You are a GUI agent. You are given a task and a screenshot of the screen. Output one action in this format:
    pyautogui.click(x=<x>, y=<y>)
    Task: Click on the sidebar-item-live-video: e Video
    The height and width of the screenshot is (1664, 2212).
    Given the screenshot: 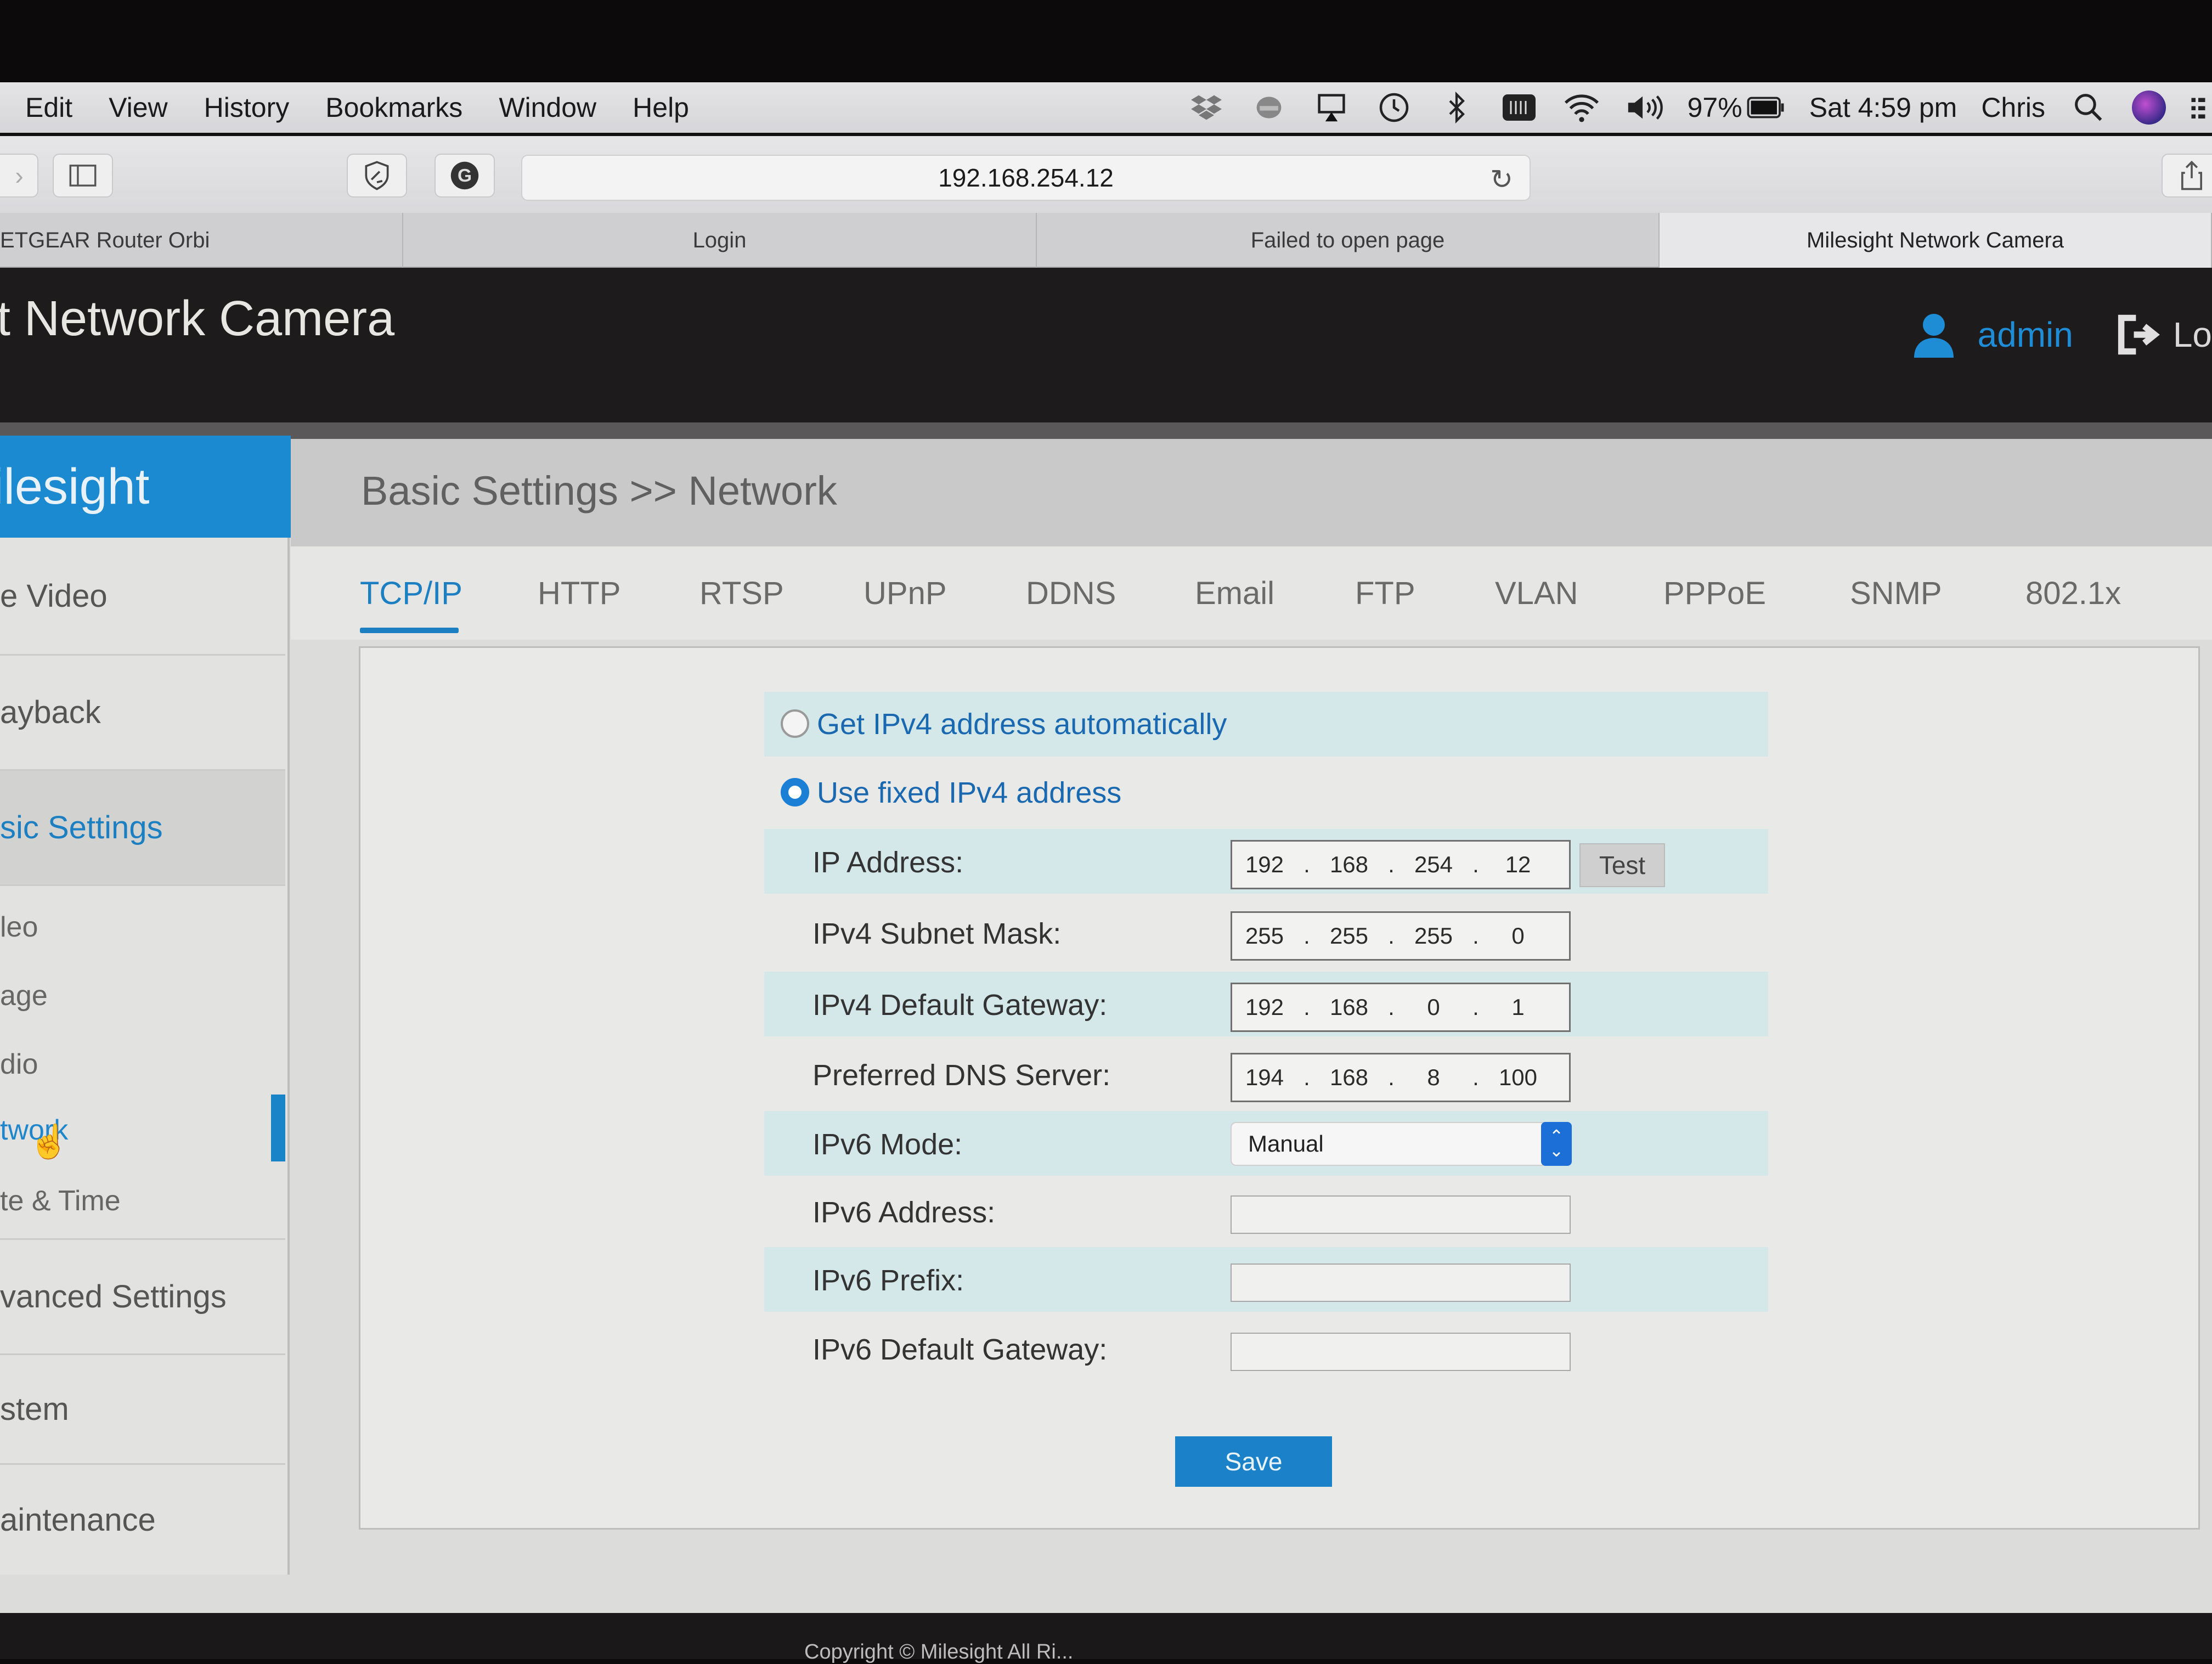 What is the action you would take?
    pyautogui.click(x=143, y=597)
    